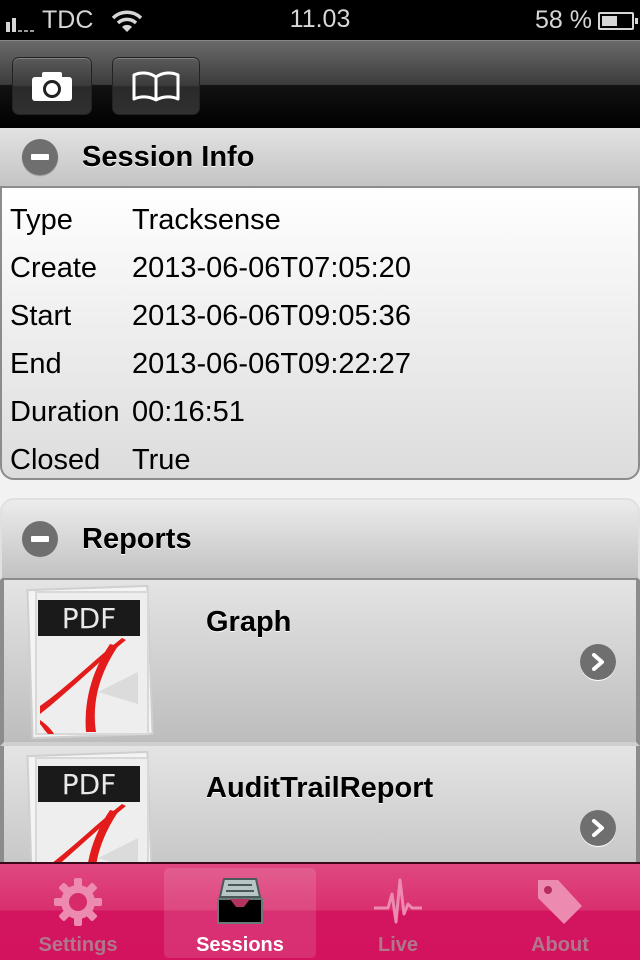  What do you see at coordinates (560, 902) in the screenshot?
I see `tag-icon` at bounding box center [560, 902].